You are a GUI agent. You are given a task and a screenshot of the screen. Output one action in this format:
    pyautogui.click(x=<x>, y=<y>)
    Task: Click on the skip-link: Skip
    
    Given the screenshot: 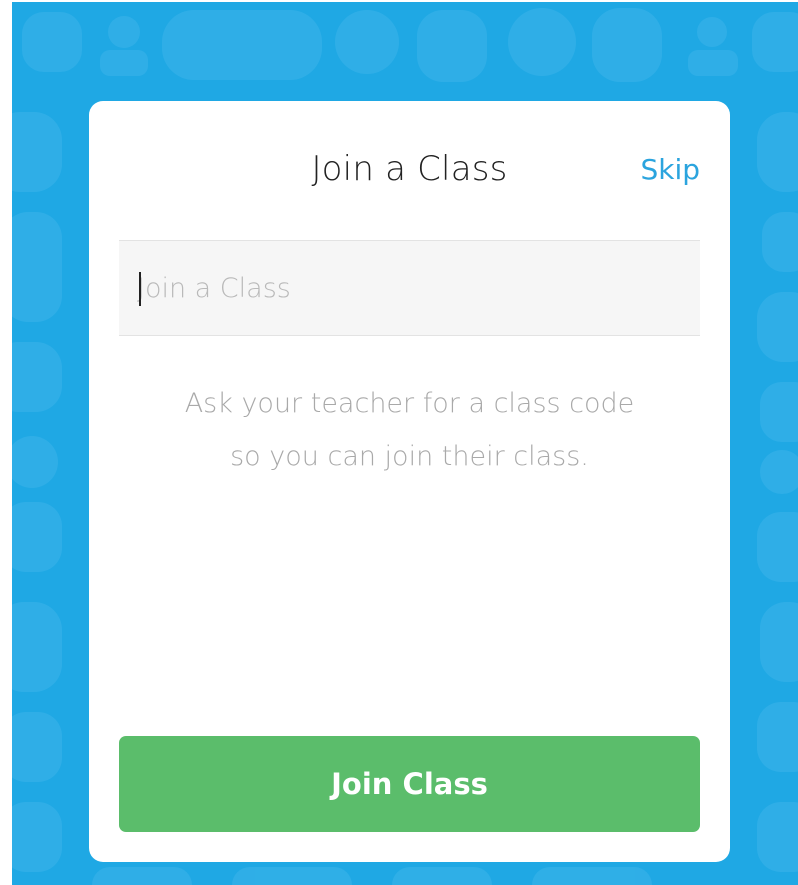 What is the action you would take?
    pyautogui.click(x=670, y=169)
    